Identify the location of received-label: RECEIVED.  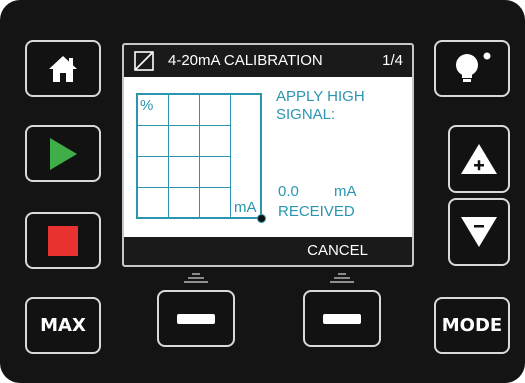
(316, 211).